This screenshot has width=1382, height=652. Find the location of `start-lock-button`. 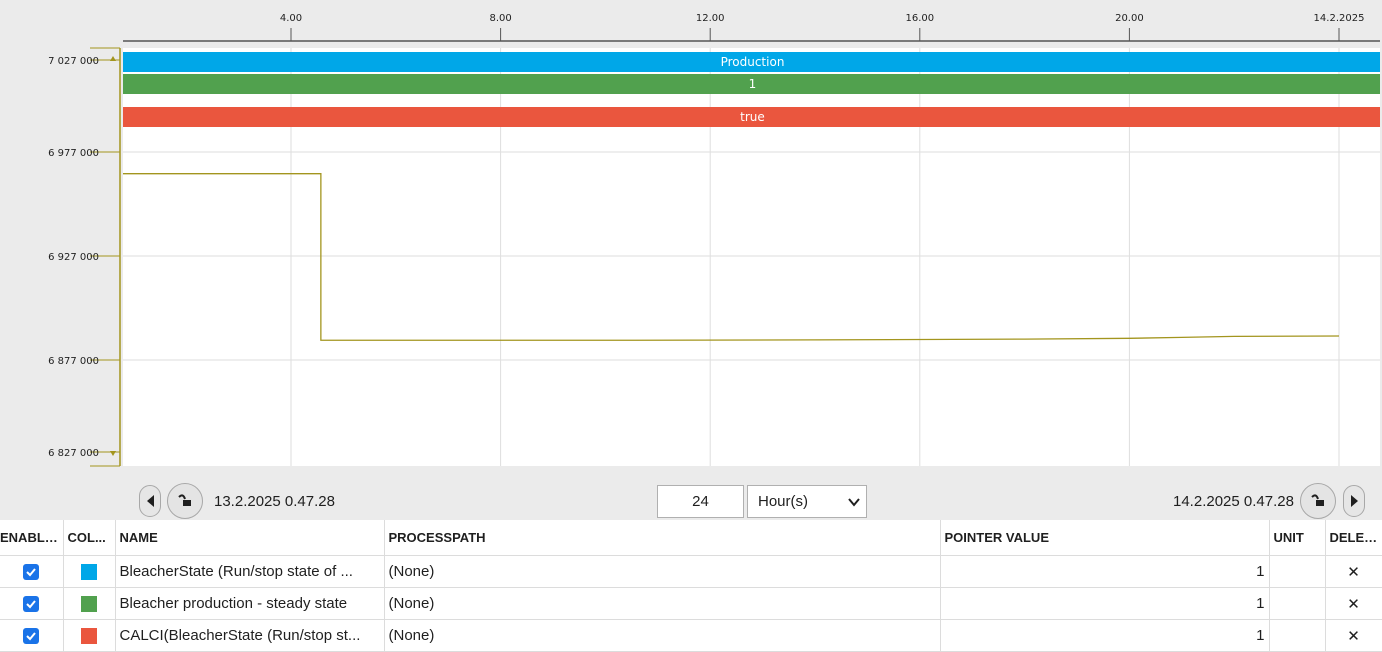

start-lock-button is located at coordinates (185, 501).